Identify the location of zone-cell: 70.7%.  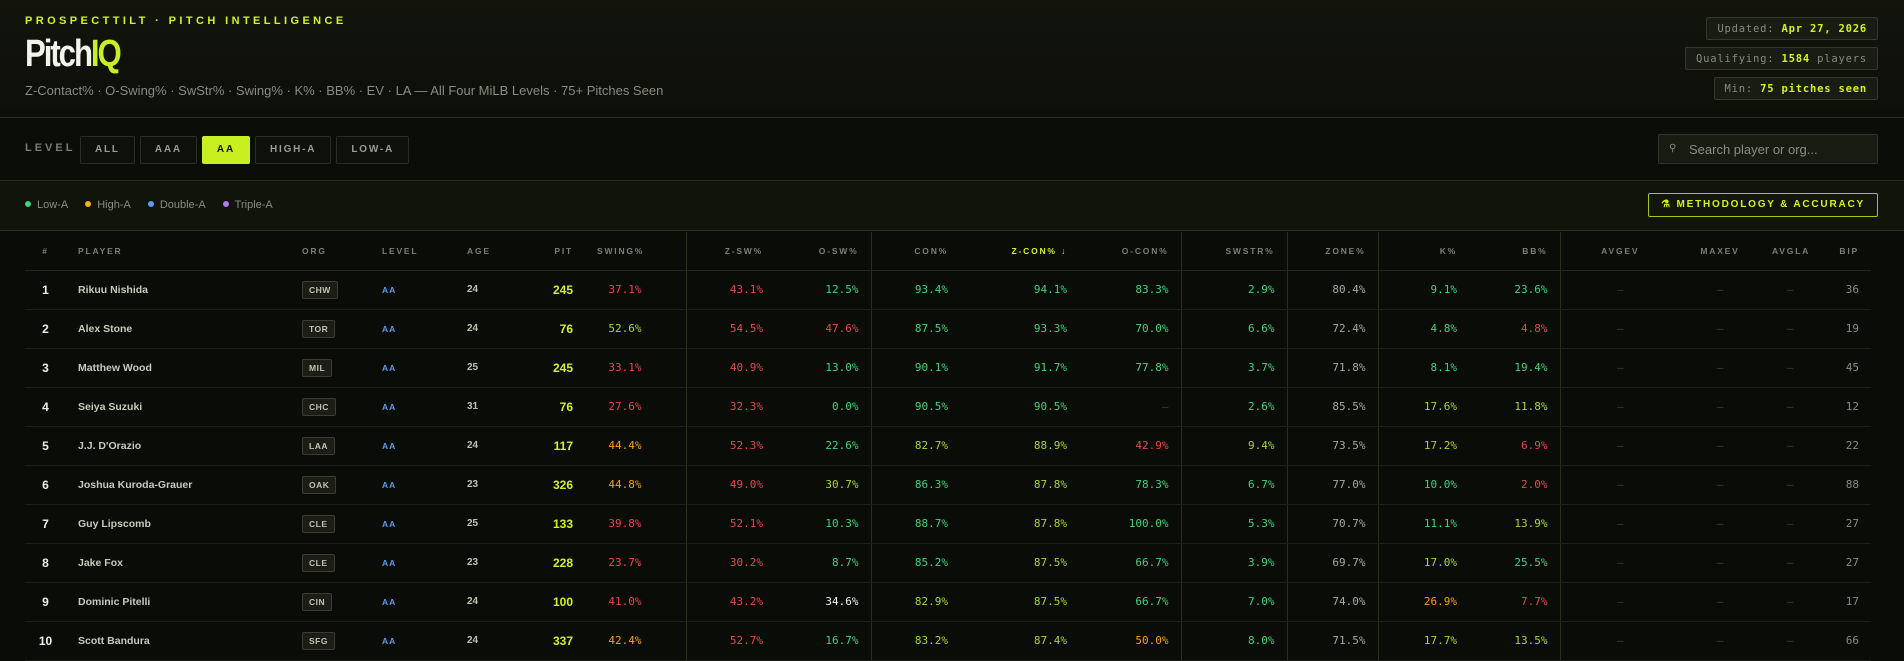
(1333, 524).